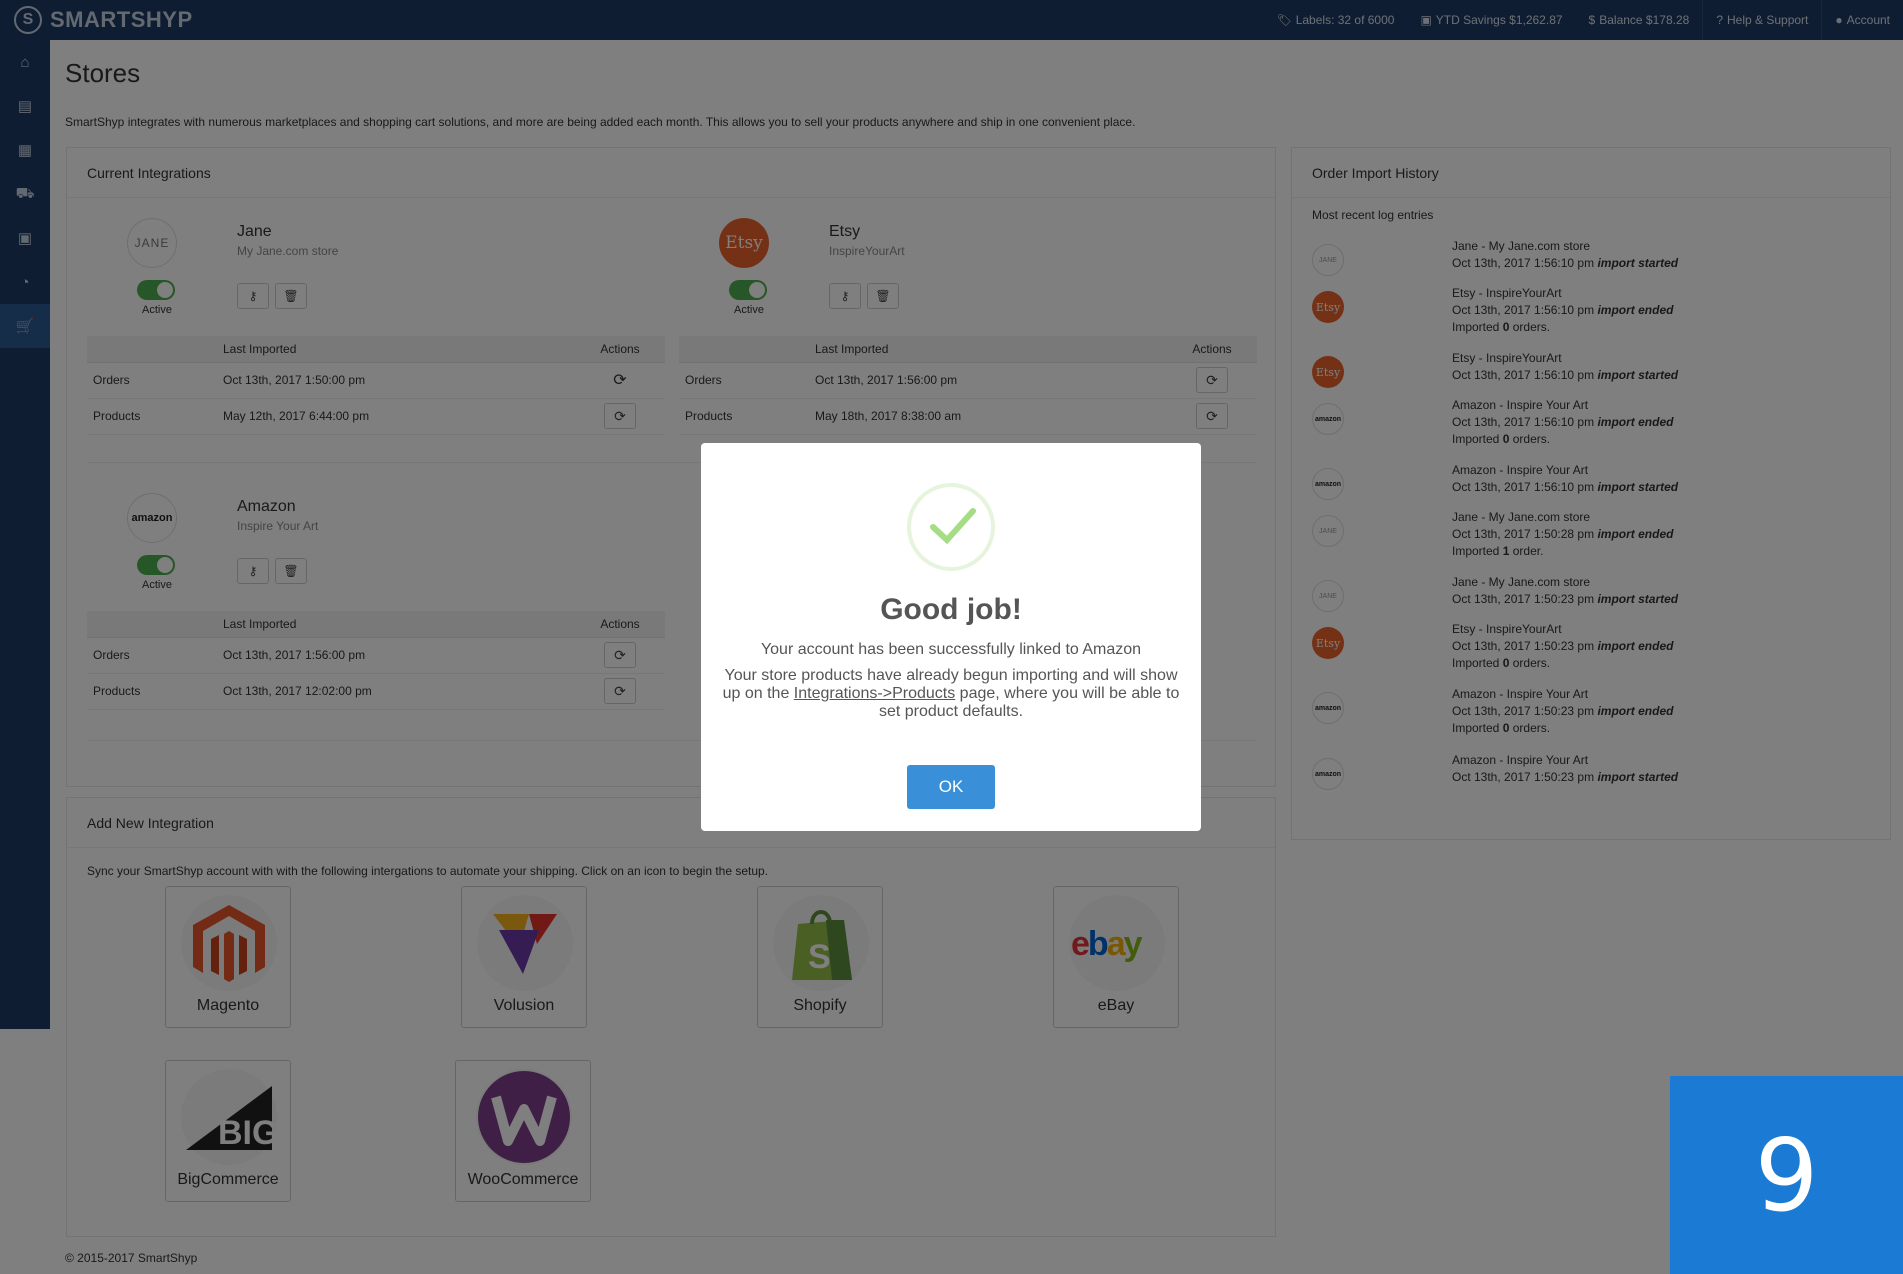 The height and width of the screenshot is (1274, 1903). I want to click on success-check-icon, so click(951, 527).